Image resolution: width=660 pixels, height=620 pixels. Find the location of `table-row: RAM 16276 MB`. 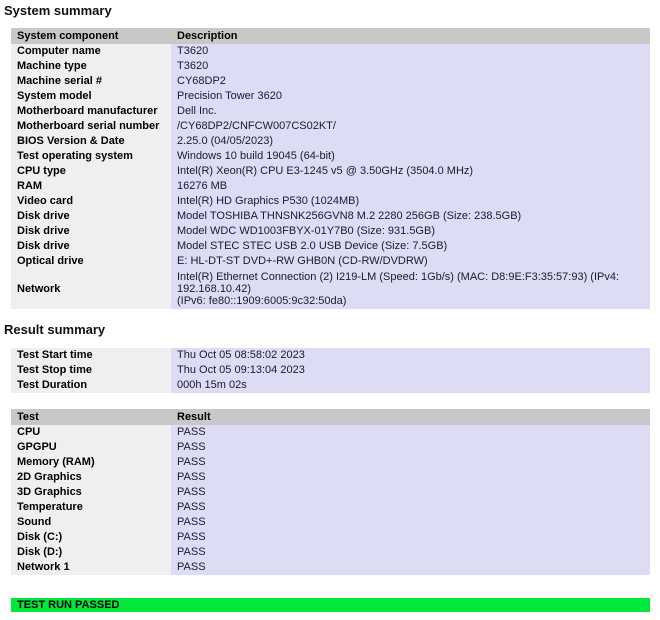

table-row: RAM 16276 MB is located at coordinates (330, 186).